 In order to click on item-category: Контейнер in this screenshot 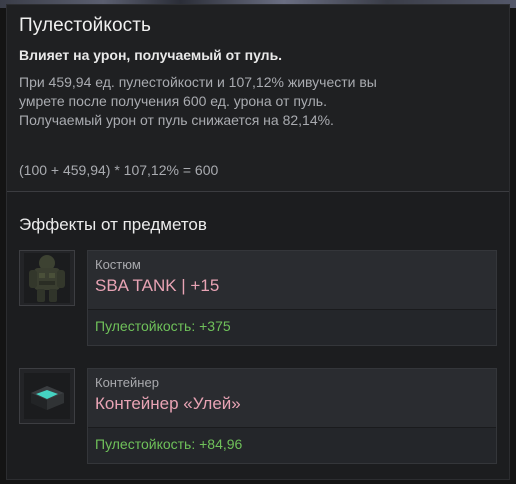, I will do `click(127, 382)`.